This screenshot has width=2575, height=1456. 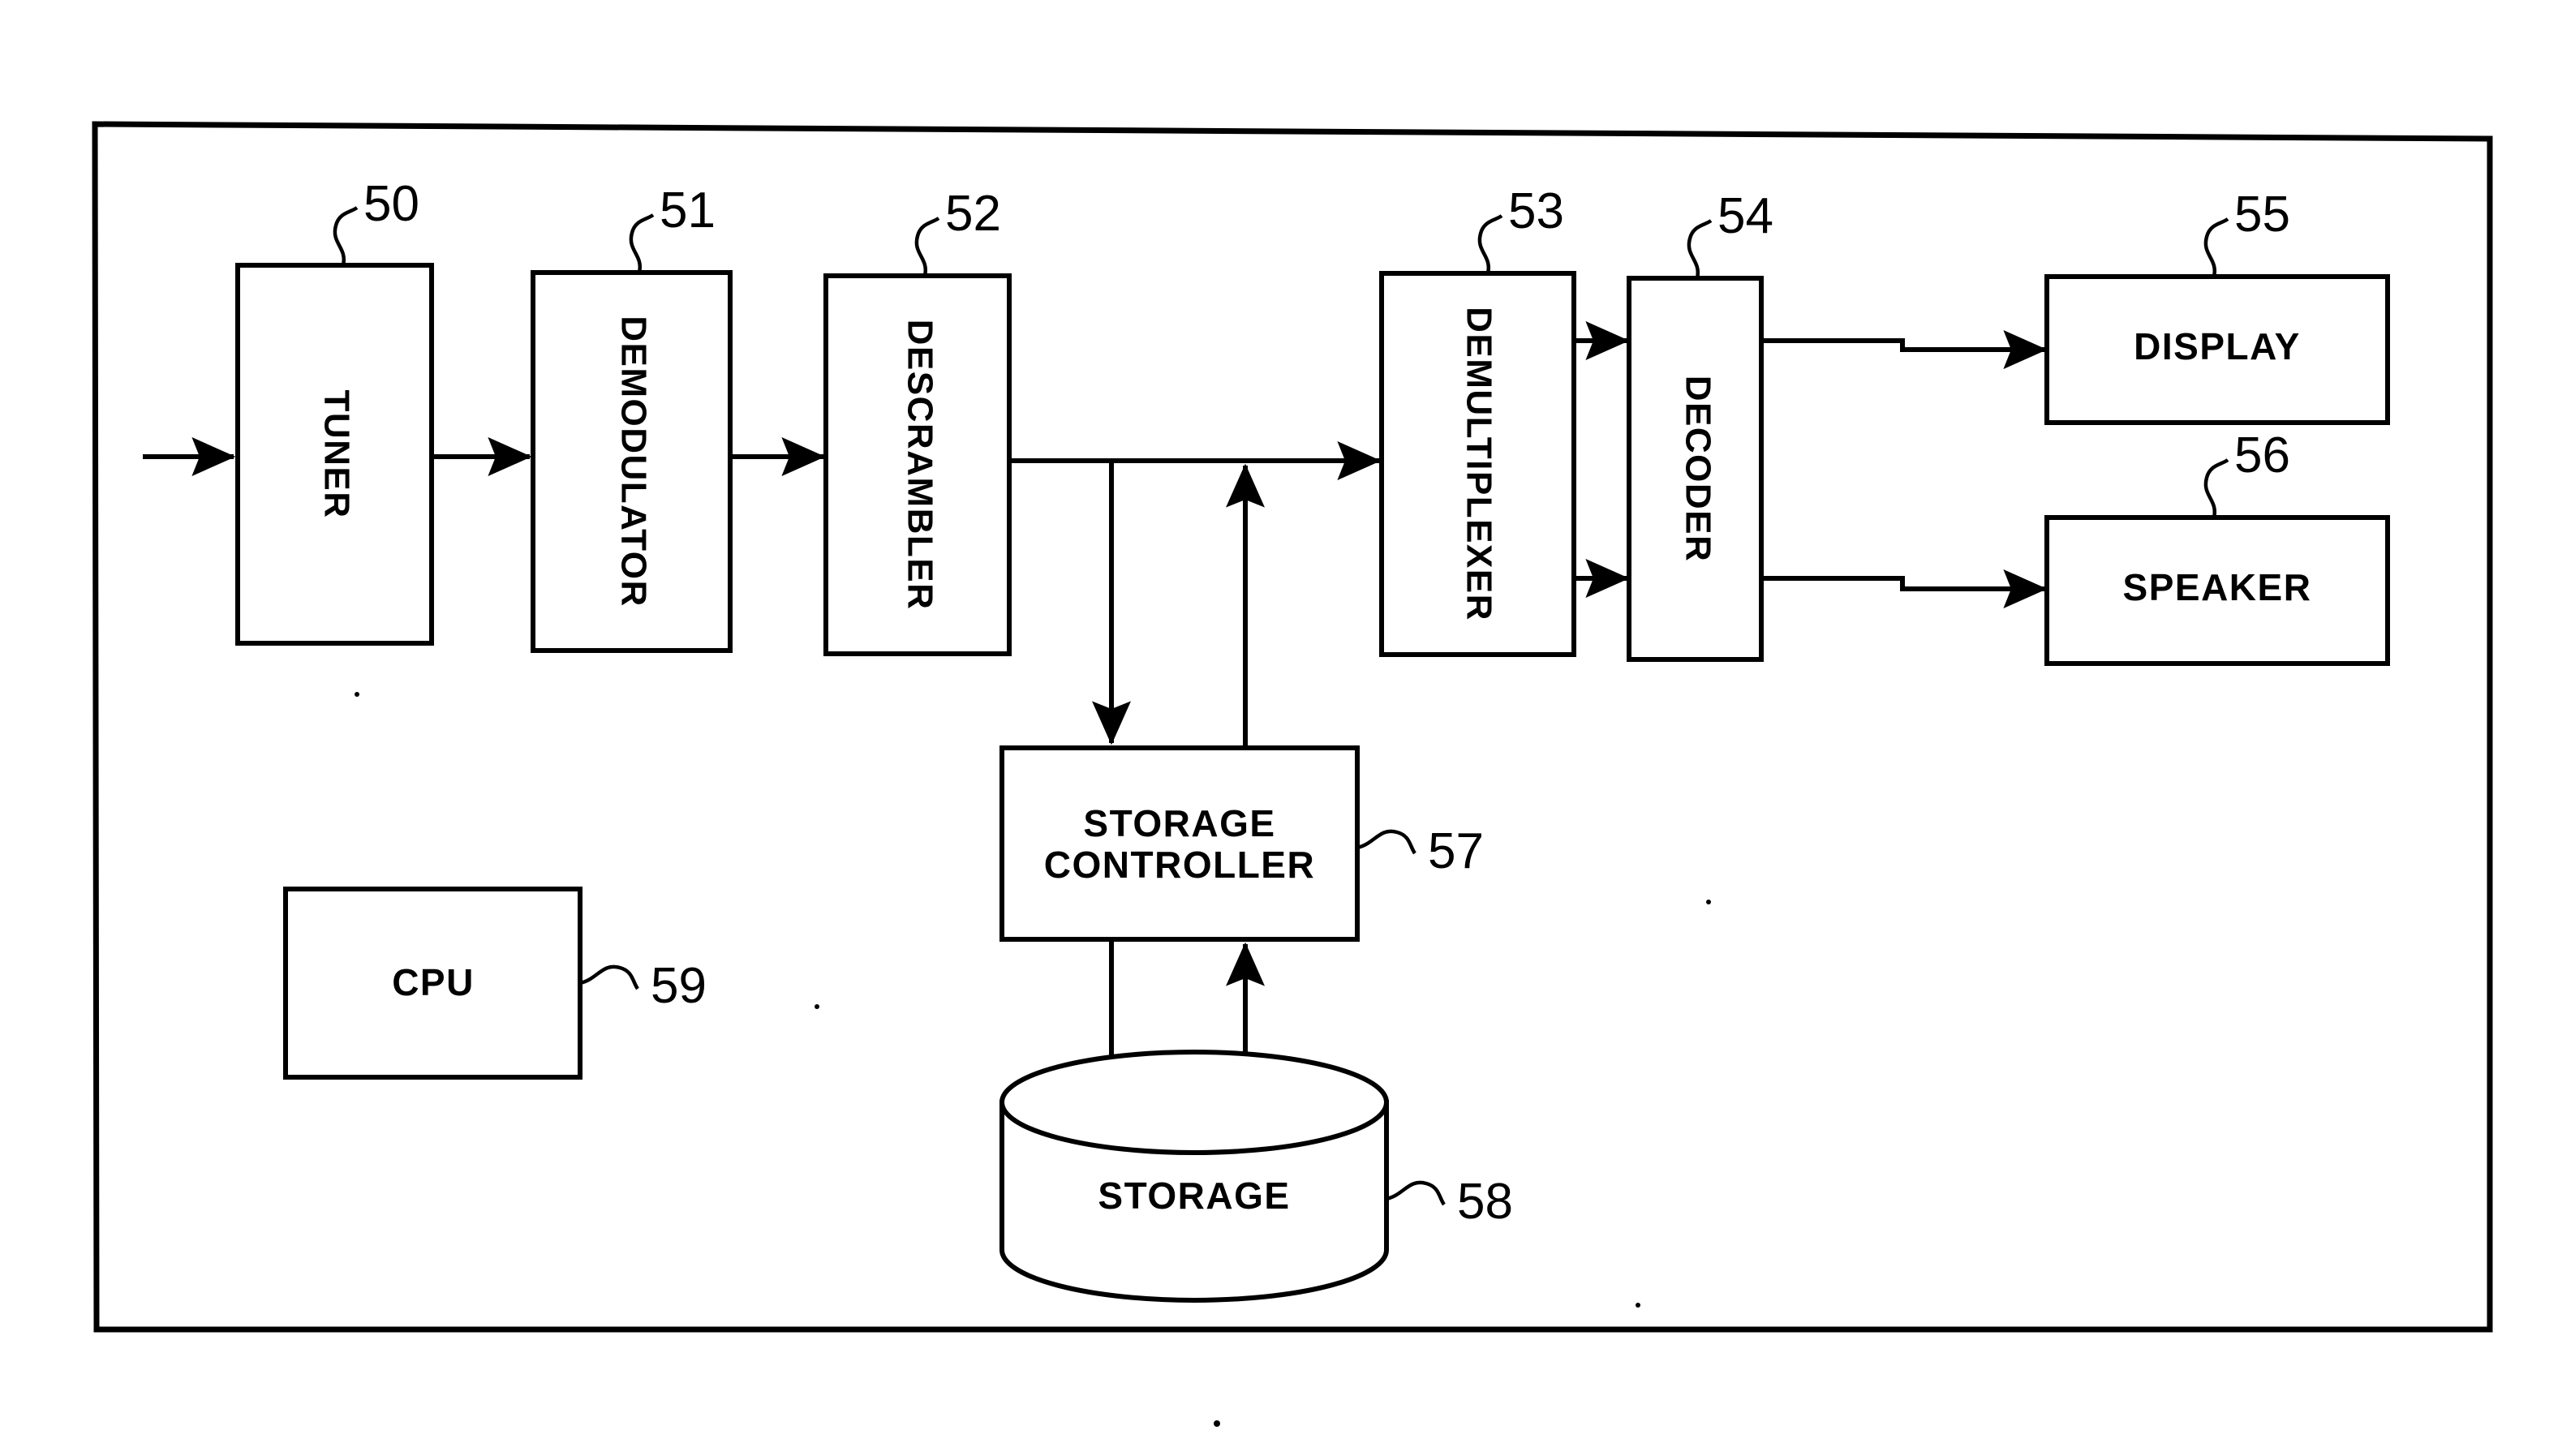 I want to click on block-storage-label: STORAGE, so click(x=1194, y=1196).